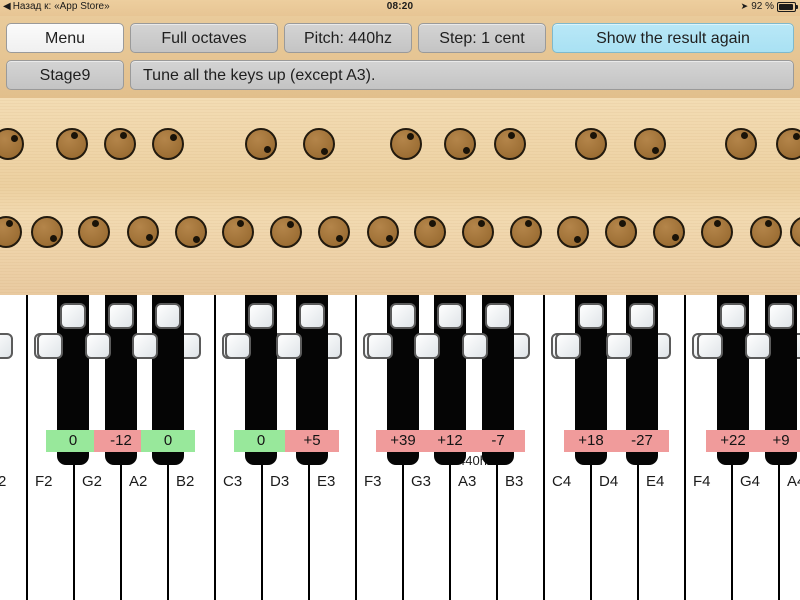  What do you see at coordinates (728, 380) in the screenshot?
I see `black-key: +22` at bounding box center [728, 380].